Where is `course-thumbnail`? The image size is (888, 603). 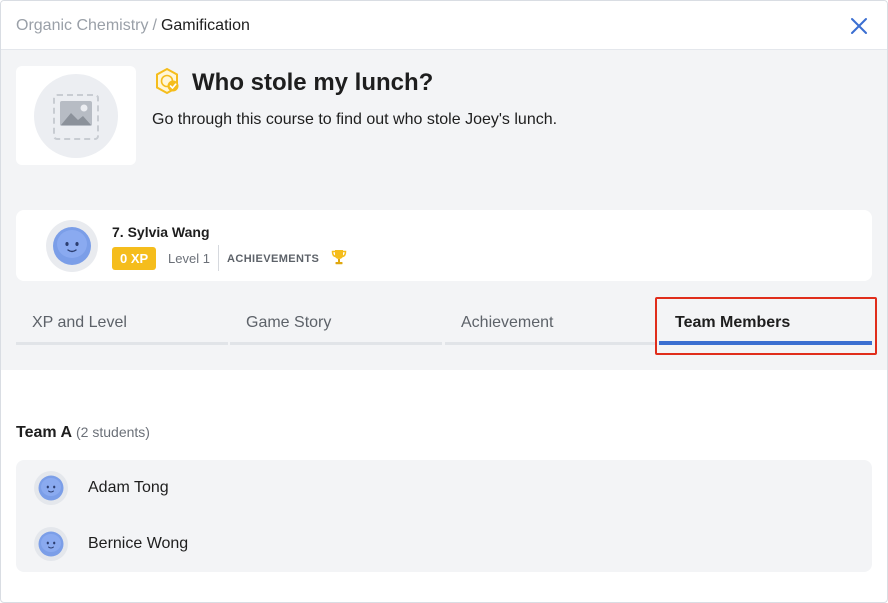 course-thumbnail is located at coordinates (76, 115).